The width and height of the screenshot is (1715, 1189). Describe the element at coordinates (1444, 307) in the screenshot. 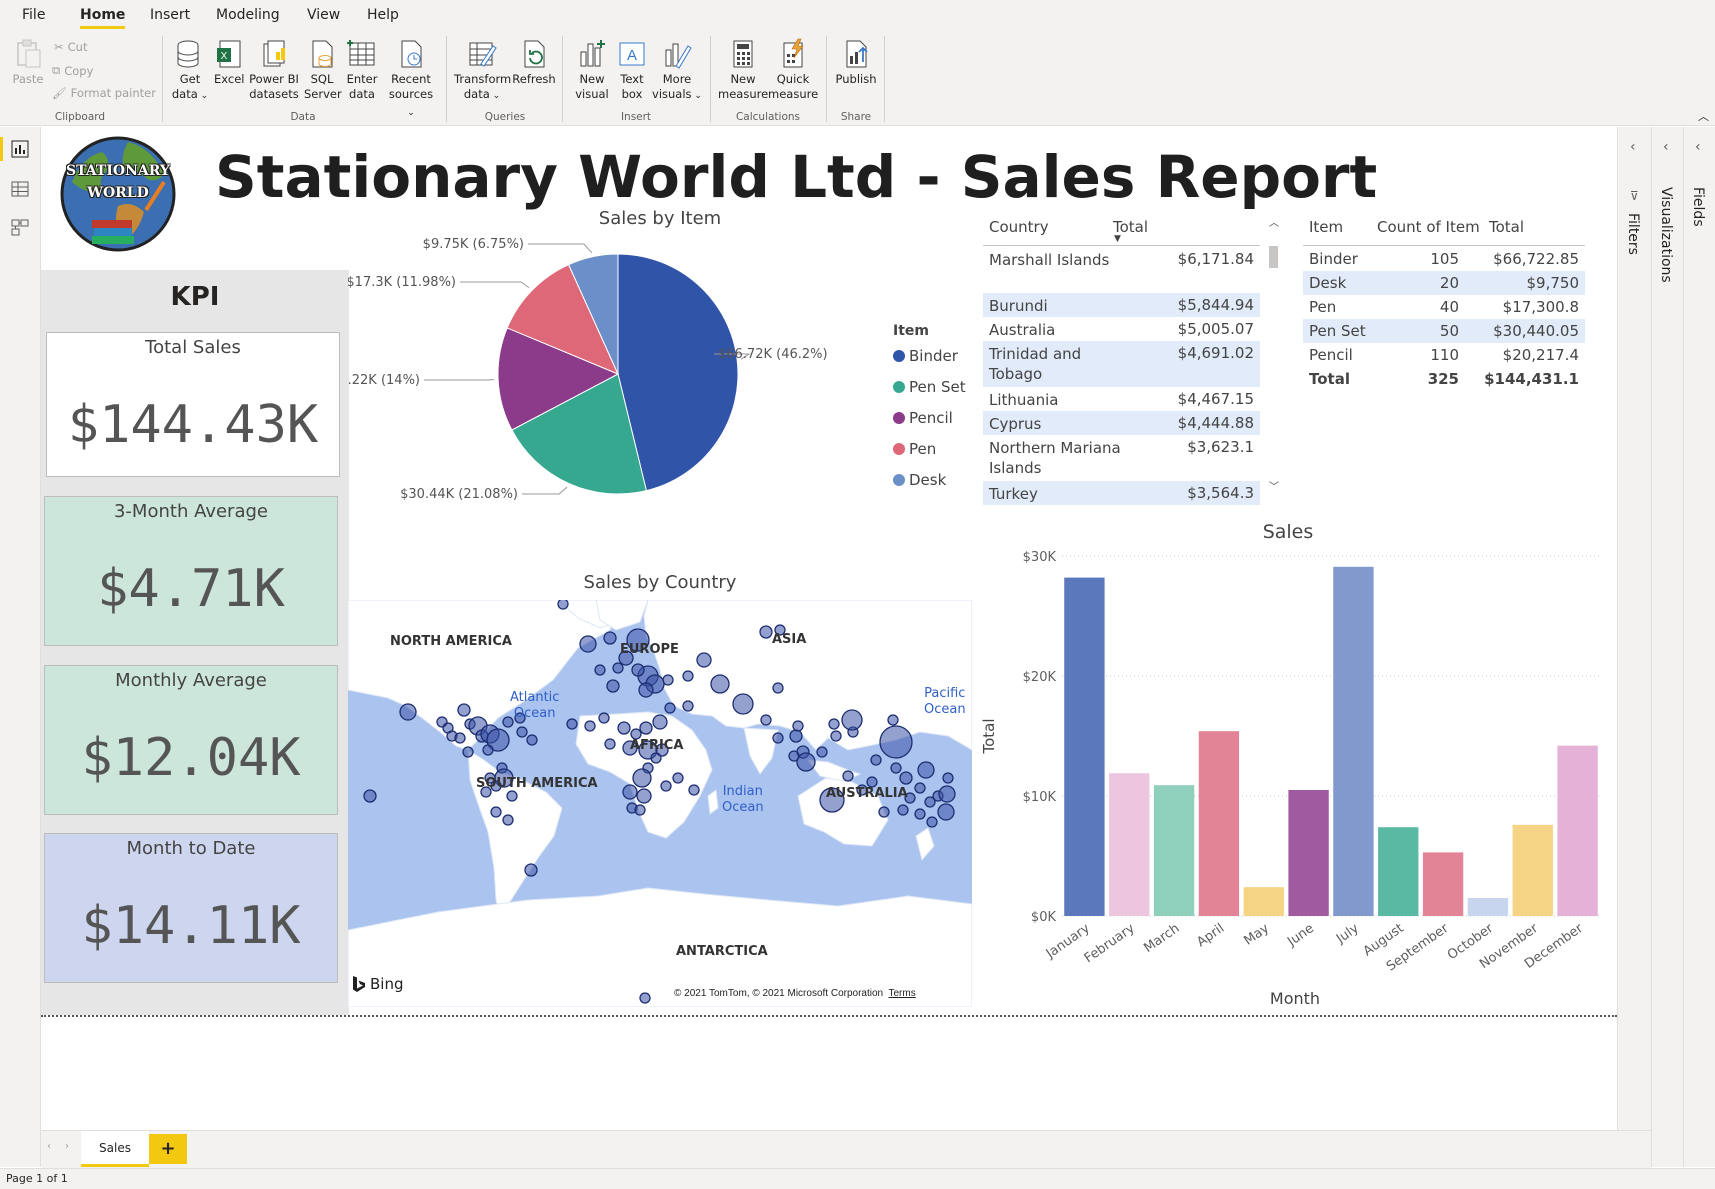

I see `table-row: Pen 40 $17,300.8` at that location.